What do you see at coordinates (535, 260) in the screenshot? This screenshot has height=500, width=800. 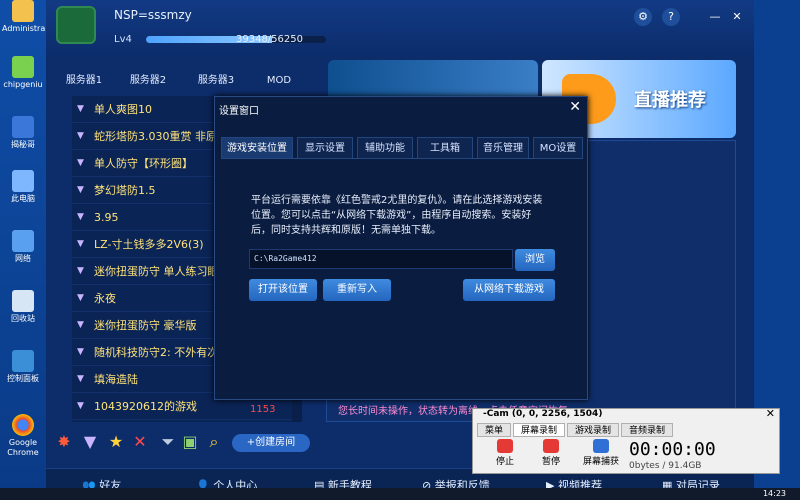 I see `browse-button: 浏览` at bounding box center [535, 260].